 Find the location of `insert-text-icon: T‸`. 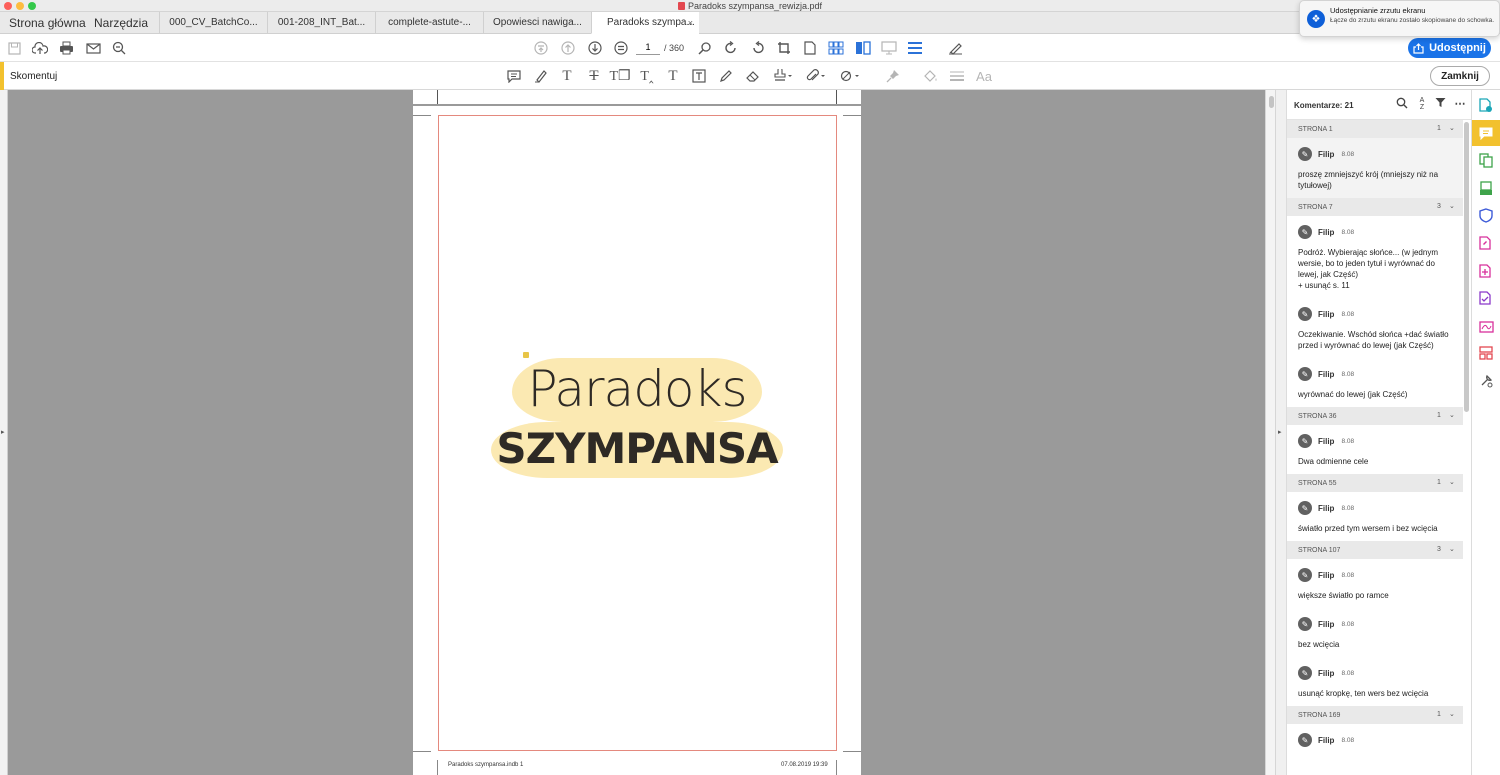

insert-text-icon: T‸ is located at coordinates (647, 76).